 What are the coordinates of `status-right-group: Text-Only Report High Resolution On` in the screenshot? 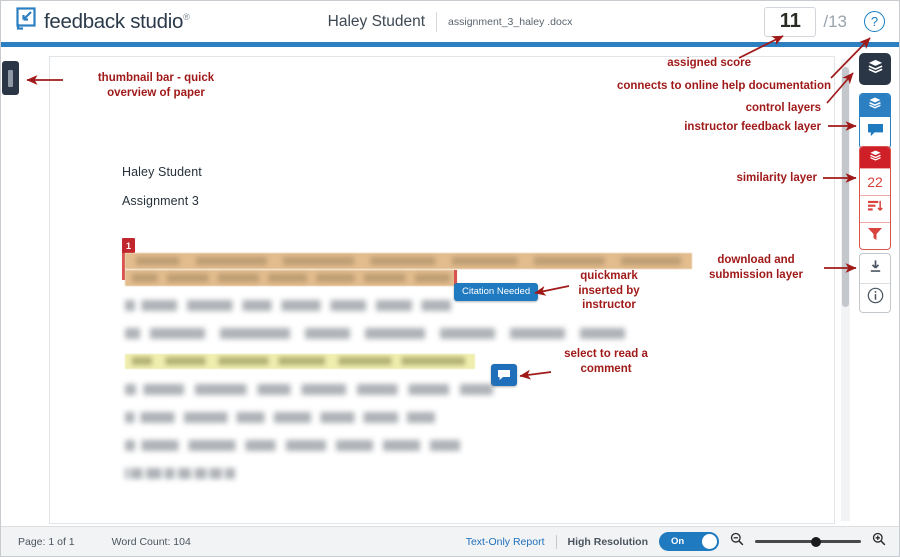 It's located at (676, 541).